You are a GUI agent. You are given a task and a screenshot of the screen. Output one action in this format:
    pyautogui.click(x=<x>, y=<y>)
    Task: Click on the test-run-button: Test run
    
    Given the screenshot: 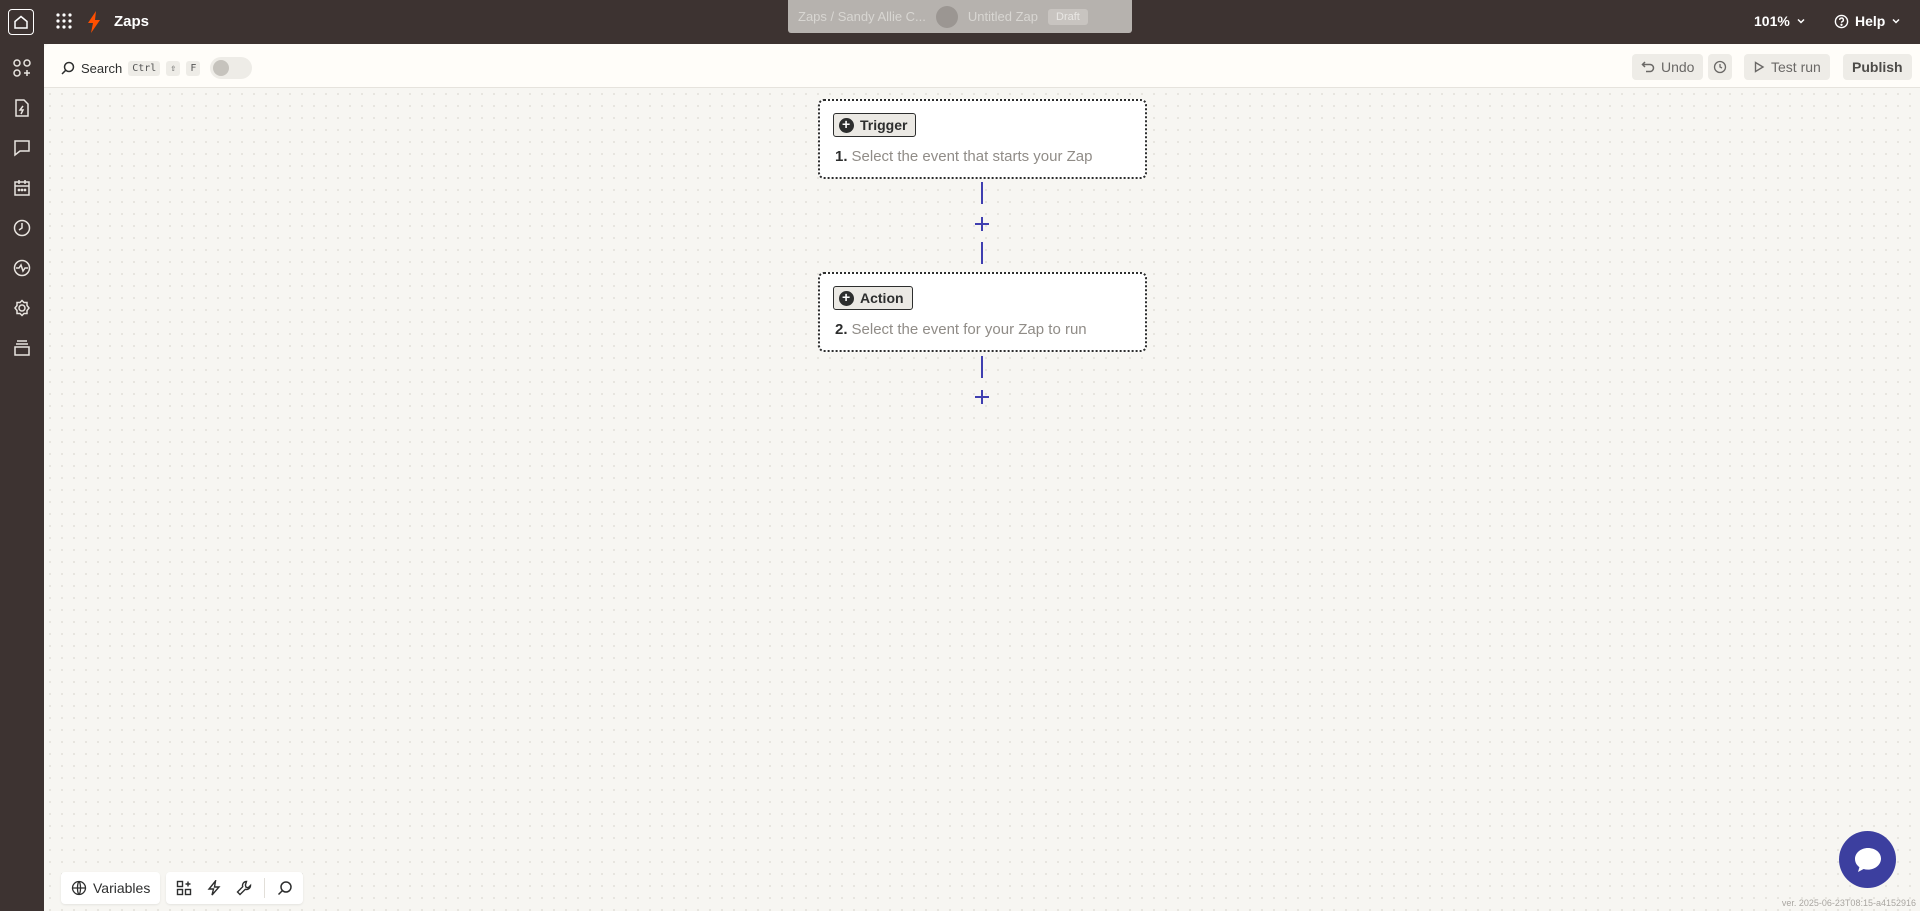 What is the action you would take?
    pyautogui.click(x=1787, y=67)
    